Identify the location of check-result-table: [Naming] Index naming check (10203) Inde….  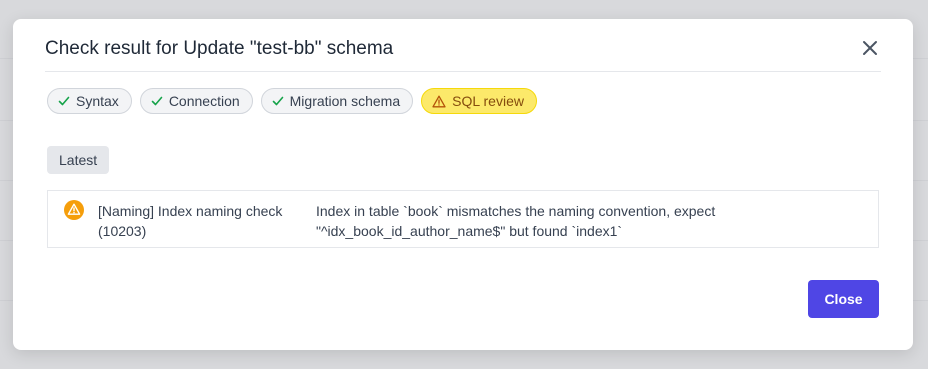
(463, 219).